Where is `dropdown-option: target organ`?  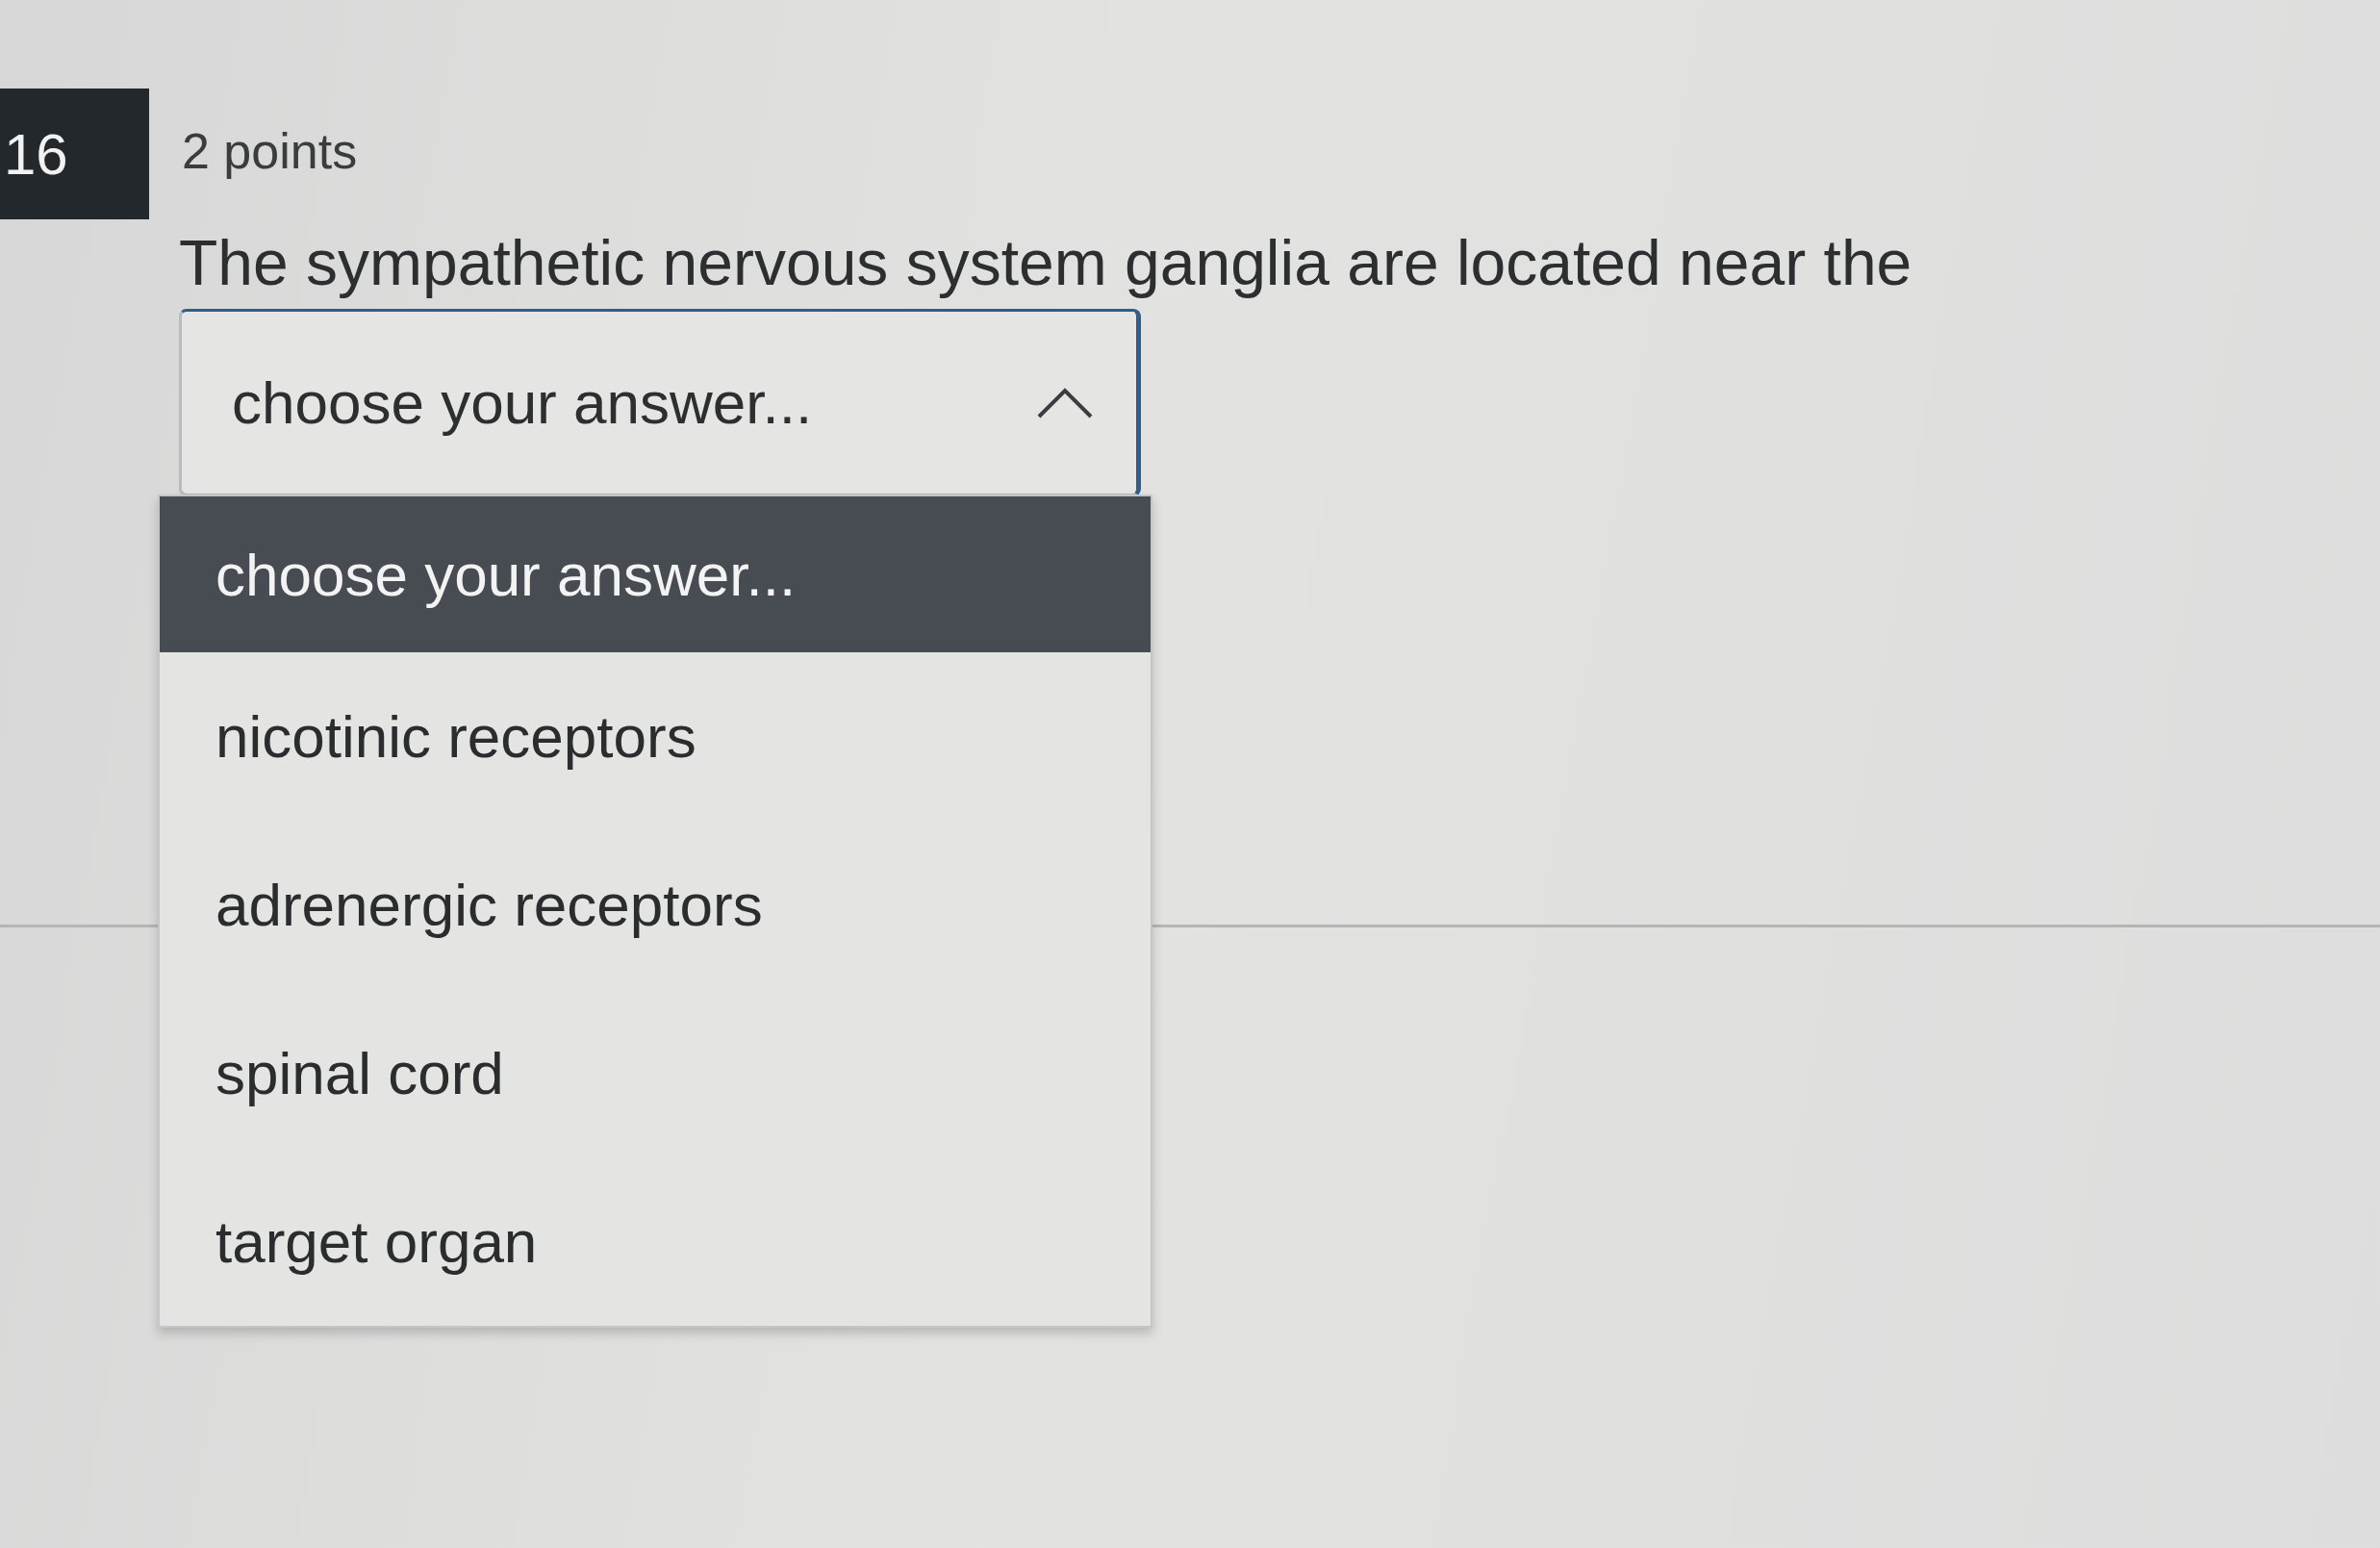 dropdown-option: target organ is located at coordinates (655, 1242).